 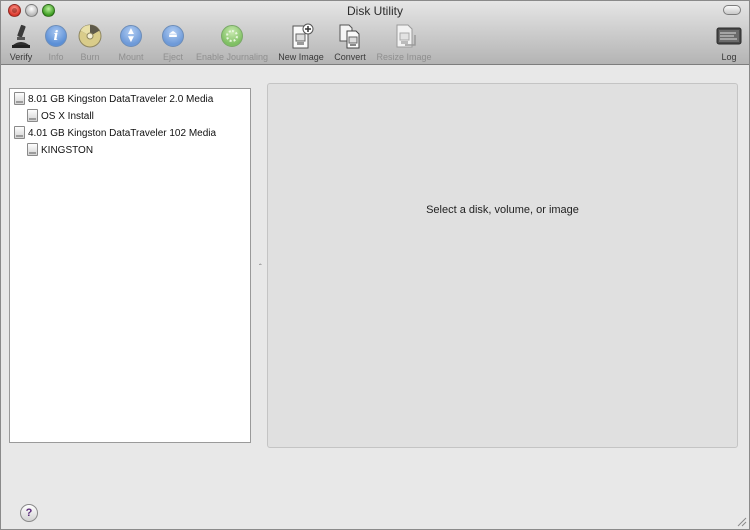 What do you see at coordinates (232, 57) in the screenshot?
I see `enable-journaling-label: Enable Journaling` at bounding box center [232, 57].